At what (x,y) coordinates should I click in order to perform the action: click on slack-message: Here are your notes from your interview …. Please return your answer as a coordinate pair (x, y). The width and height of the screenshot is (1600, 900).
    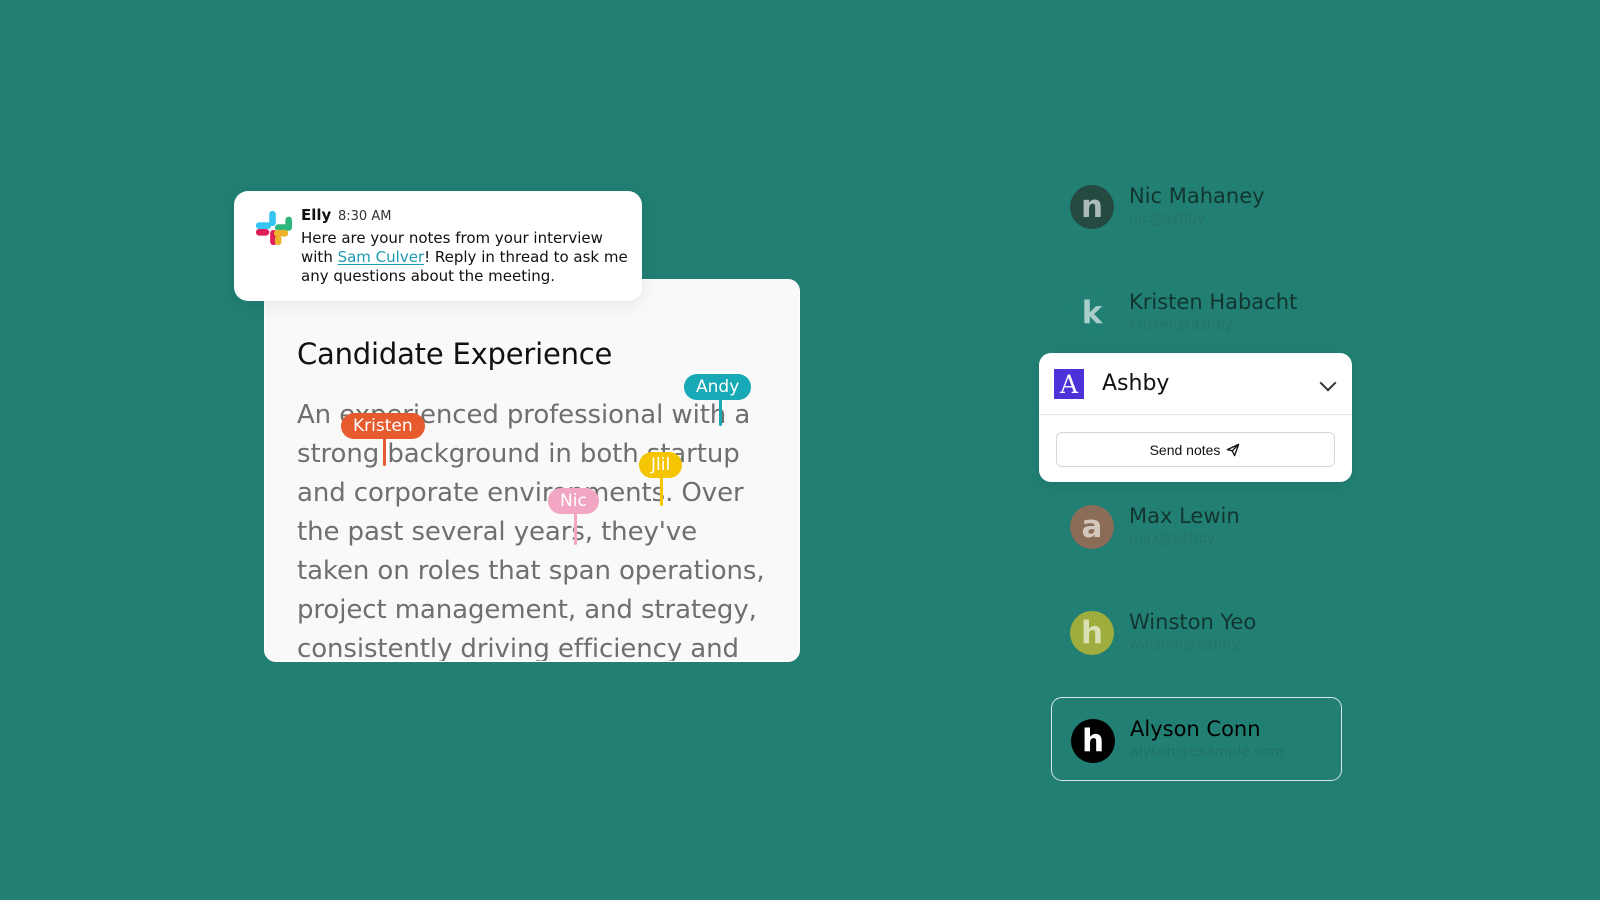
    Looking at the image, I should click on (466, 257).